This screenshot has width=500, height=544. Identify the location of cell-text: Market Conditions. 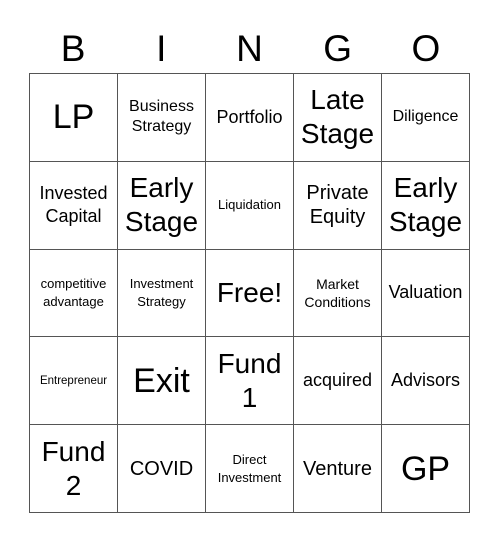
(337, 292).